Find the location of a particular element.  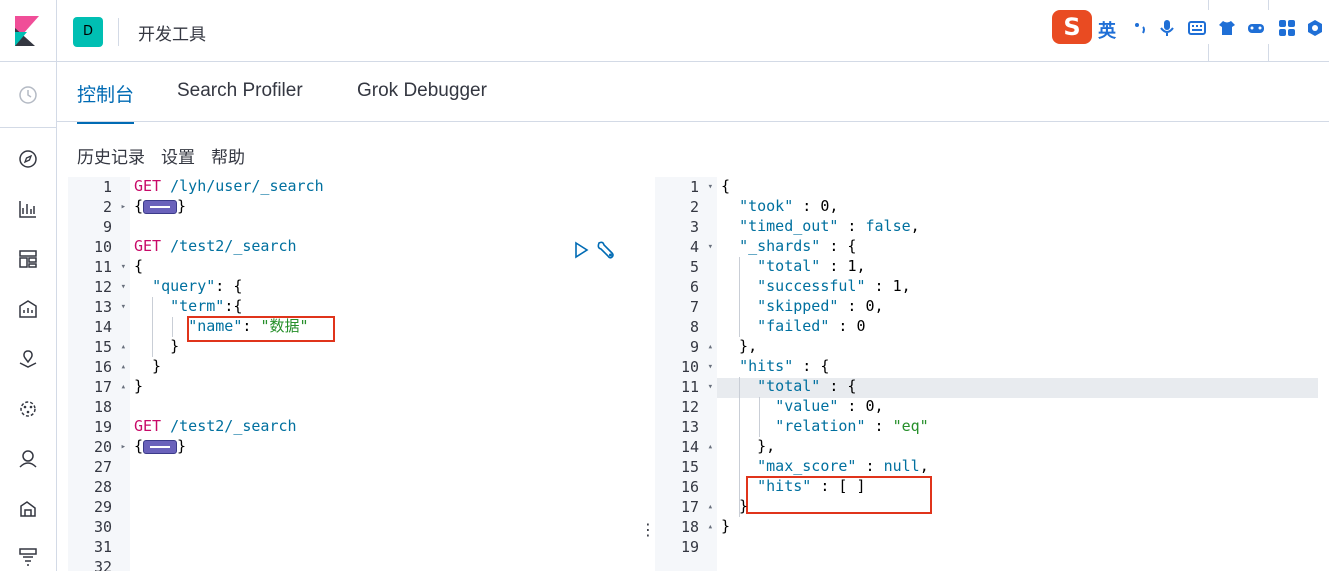

line-number: 2 is located at coordinates (107, 207).